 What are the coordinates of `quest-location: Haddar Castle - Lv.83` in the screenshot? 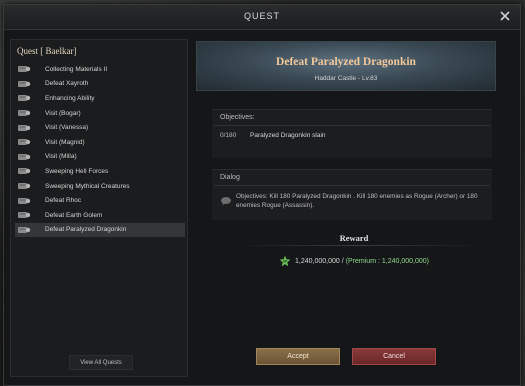 It's located at (346, 78).